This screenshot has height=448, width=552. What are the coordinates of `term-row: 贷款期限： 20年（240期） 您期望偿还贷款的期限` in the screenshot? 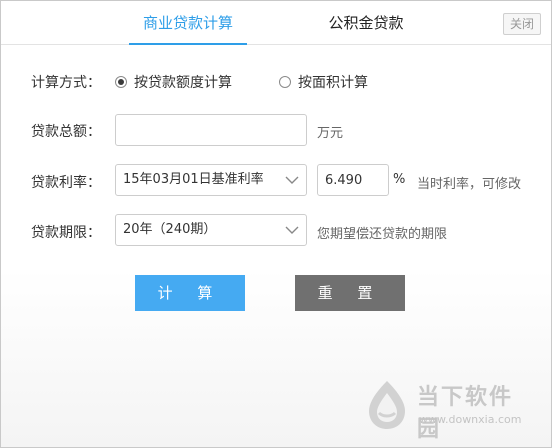 It's located at (276, 230).